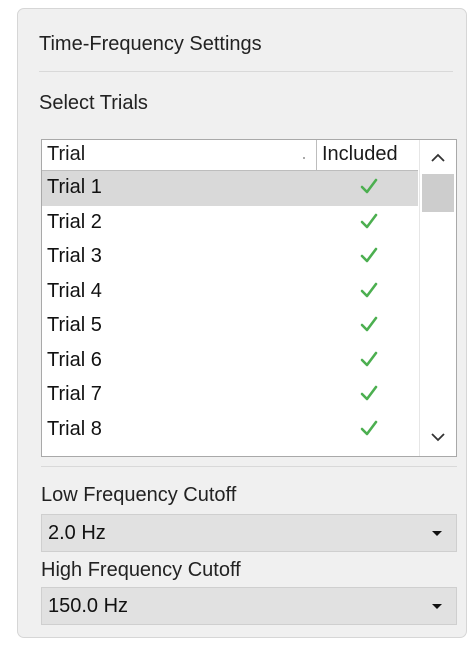 The height and width of the screenshot is (645, 475). Describe the element at coordinates (438, 437) in the screenshot. I see `scroll-down-icon` at that location.